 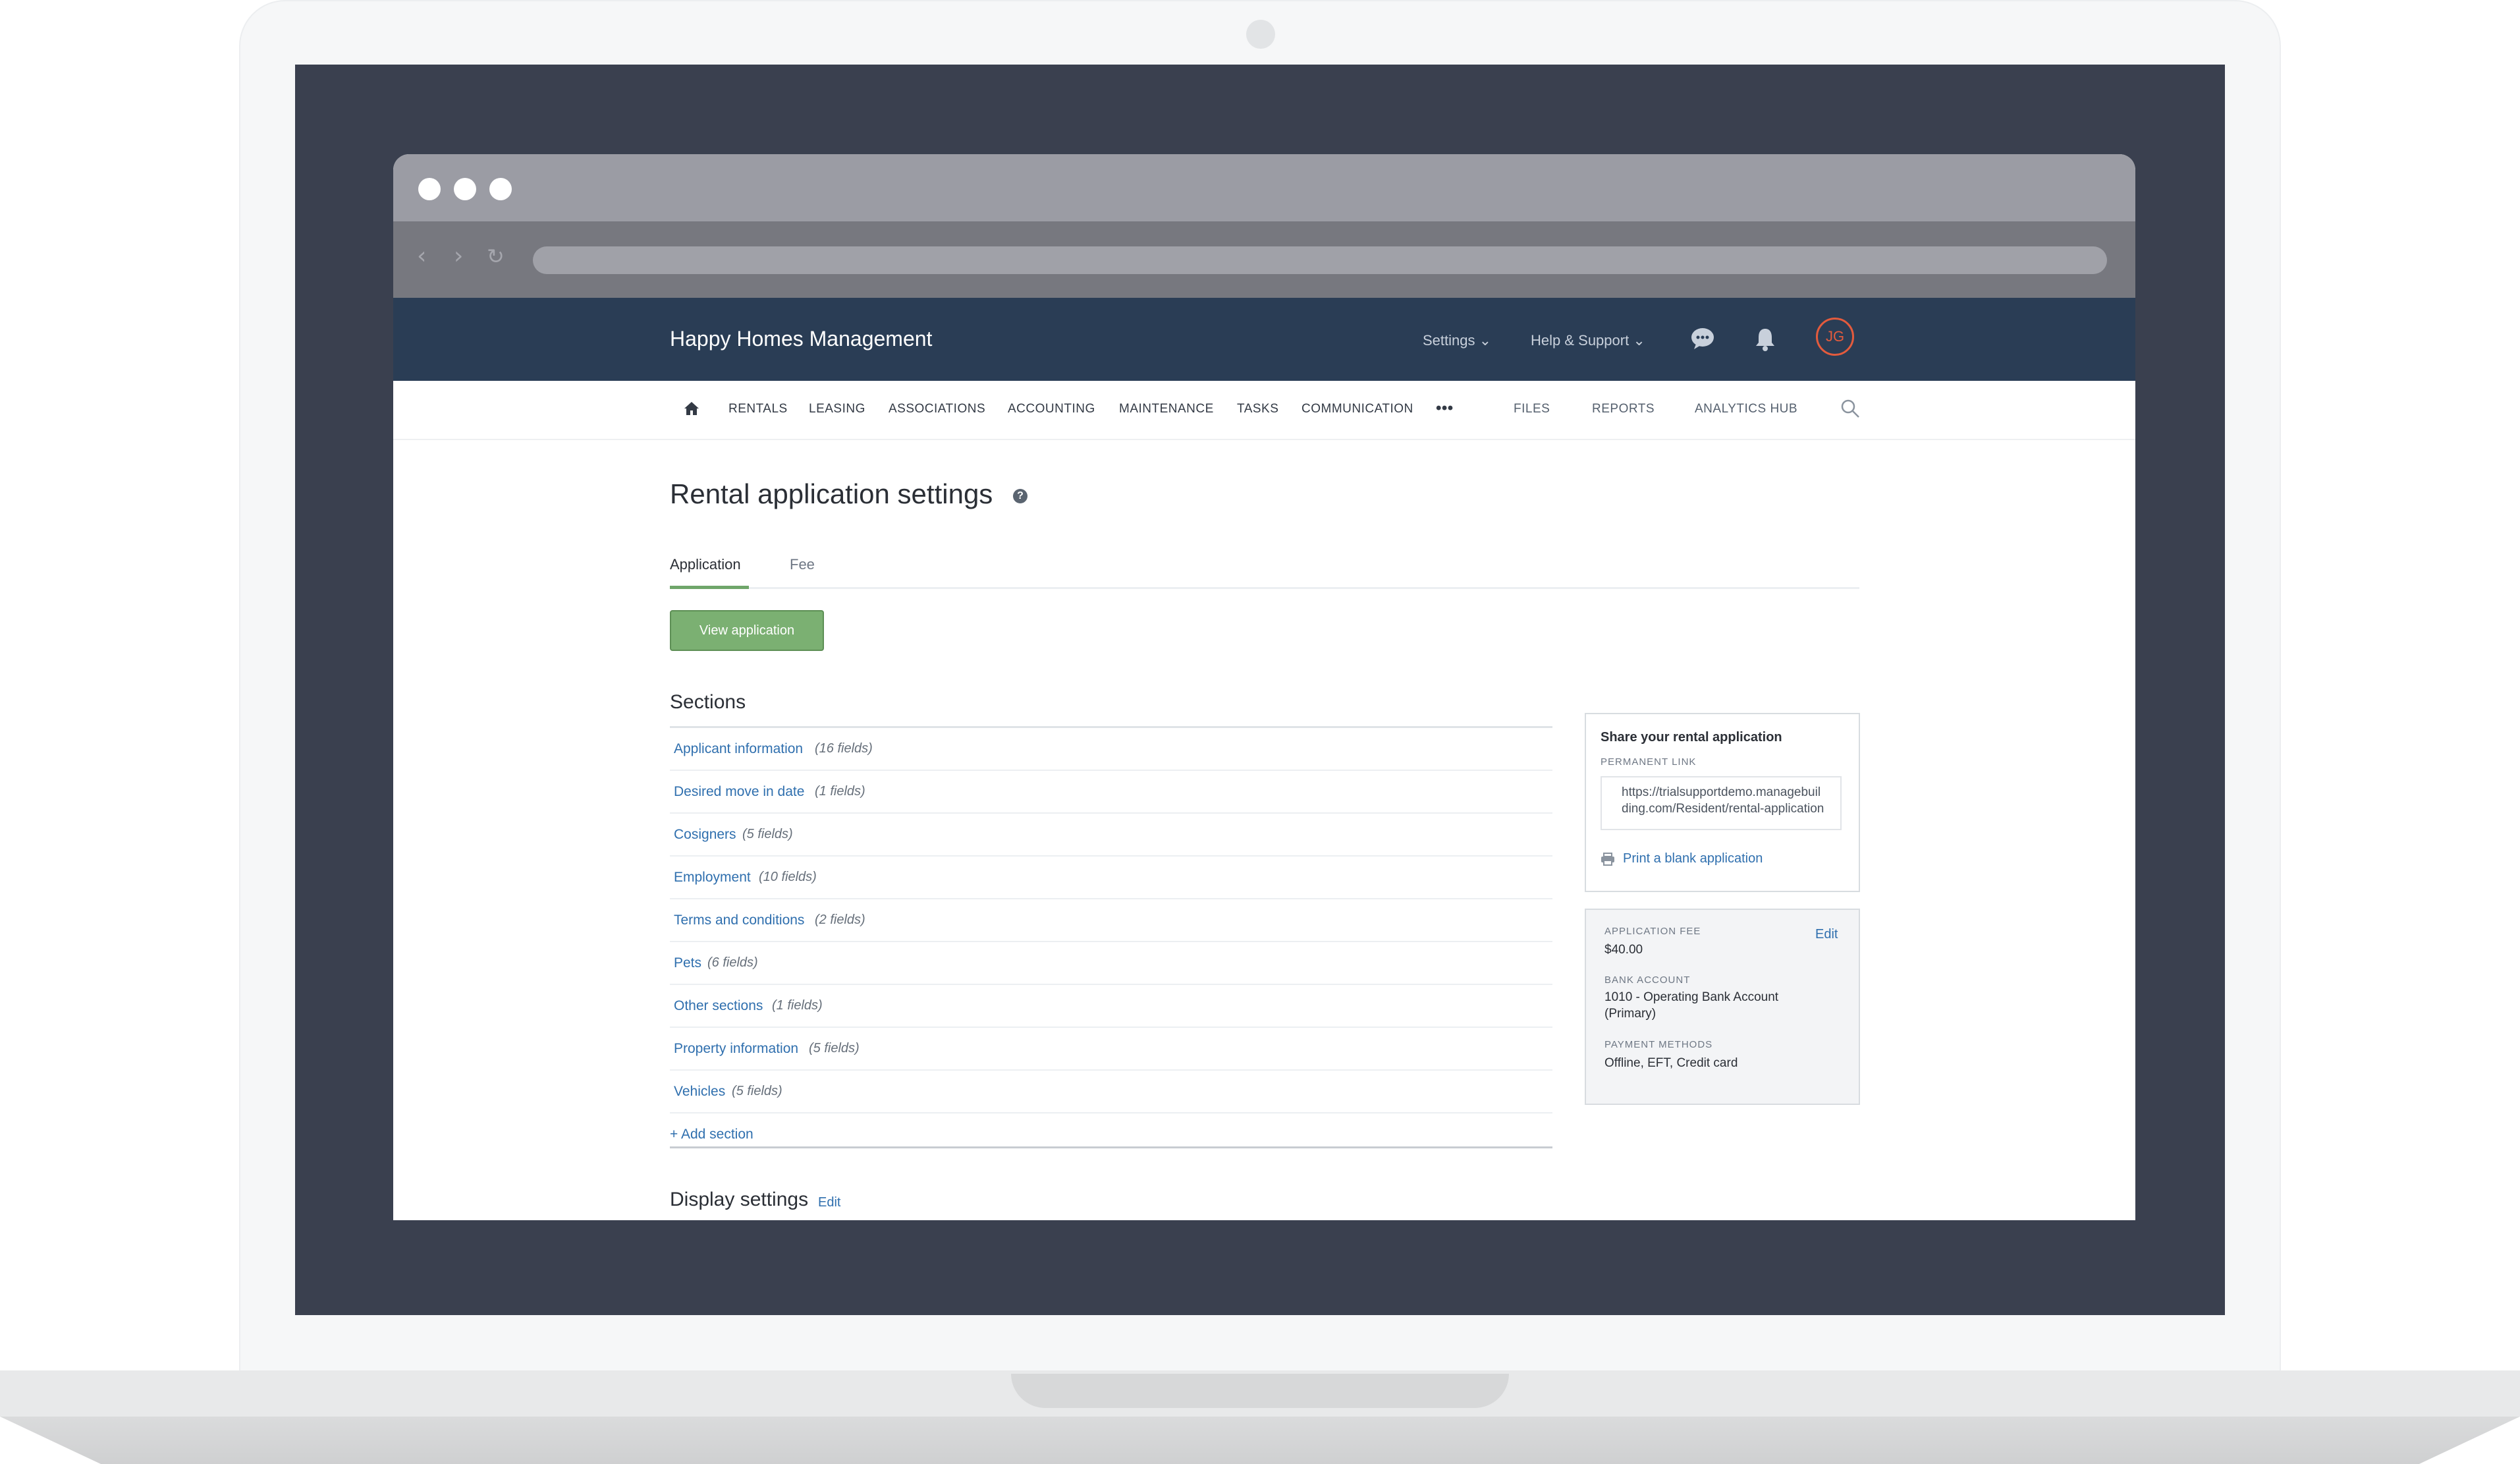 I want to click on help-support-menu: Help & Support ⌄, so click(x=1588, y=340).